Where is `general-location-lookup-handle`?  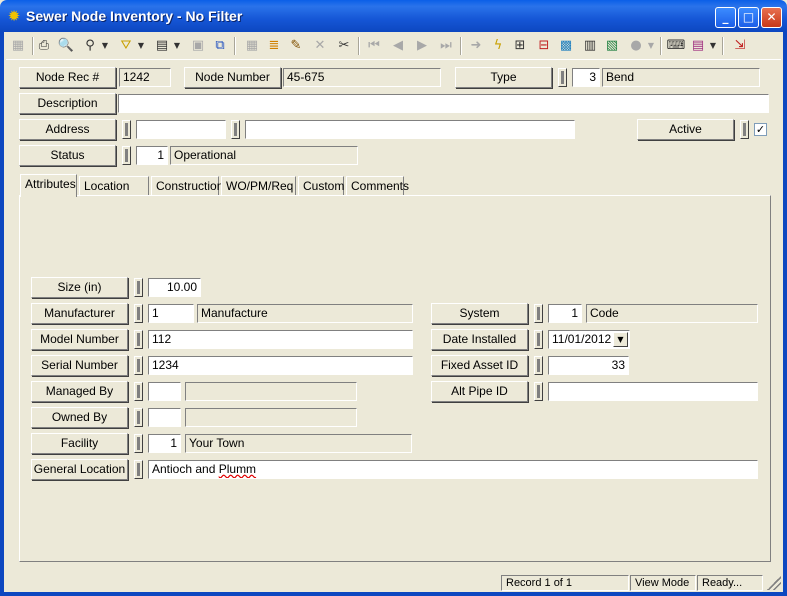
general-location-lookup-handle is located at coordinates (138, 469).